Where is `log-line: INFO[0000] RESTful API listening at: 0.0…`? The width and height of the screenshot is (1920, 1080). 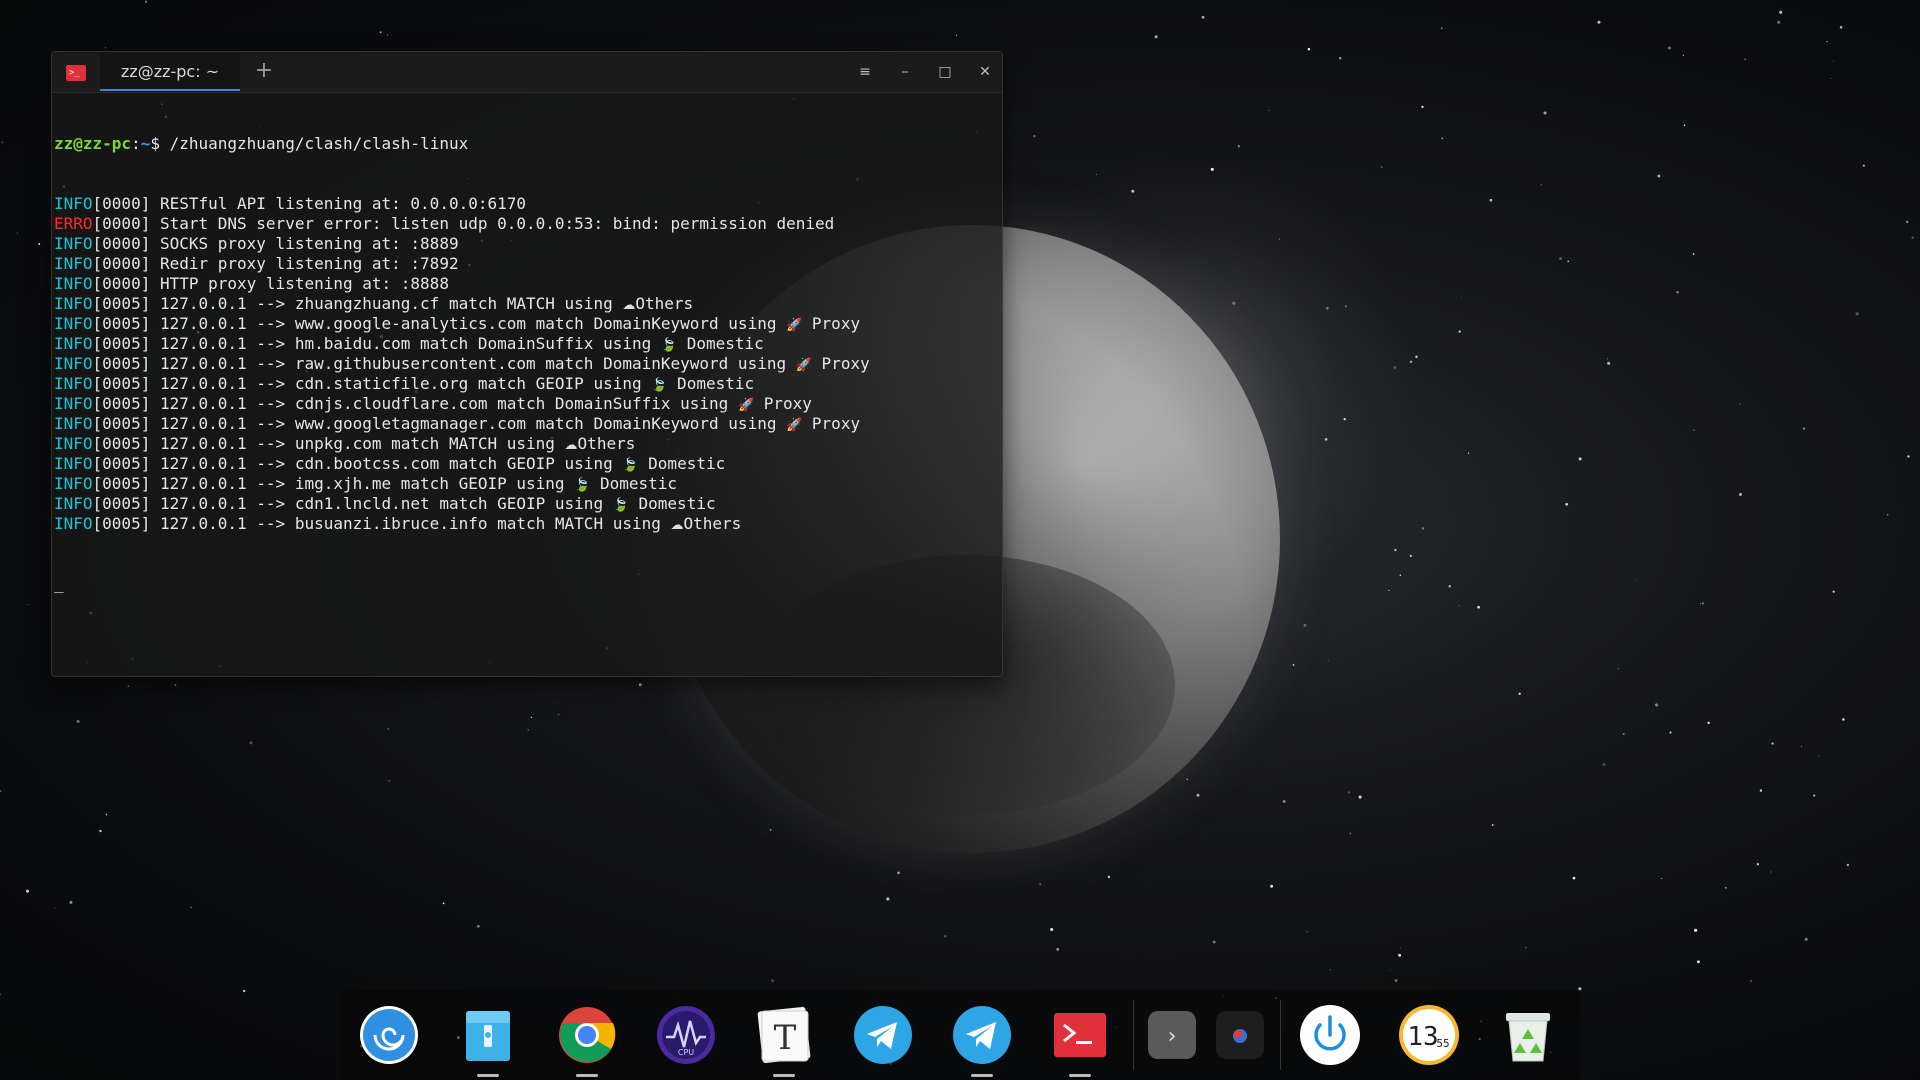
log-line: INFO[0000] RESTful API listening at: 0.0… is located at coordinates (526, 204).